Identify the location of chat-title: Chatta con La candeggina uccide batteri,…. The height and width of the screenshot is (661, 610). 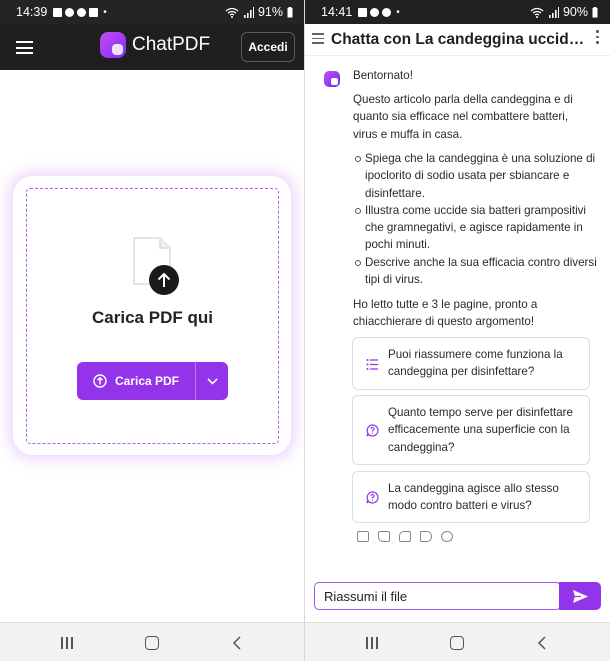
(459, 39).